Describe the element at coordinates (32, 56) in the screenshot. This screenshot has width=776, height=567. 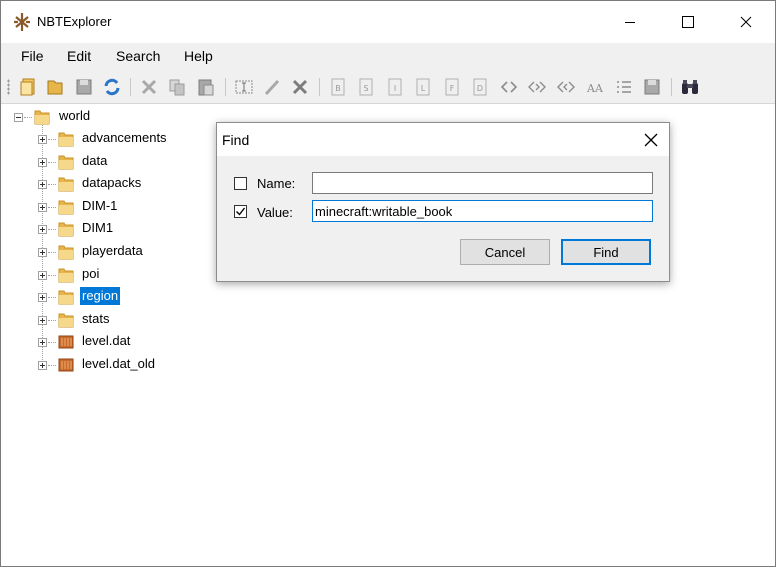
I see `menu-file: File` at that location.